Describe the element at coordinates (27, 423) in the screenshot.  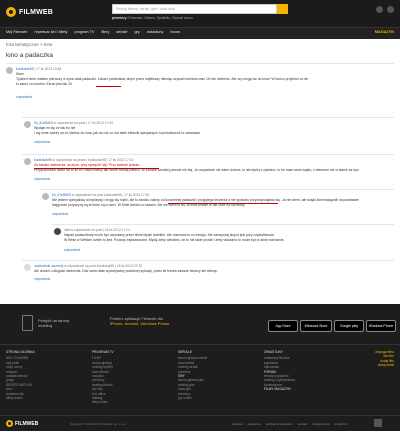
I see `footer-logo-text: FILMWEB` at that location.